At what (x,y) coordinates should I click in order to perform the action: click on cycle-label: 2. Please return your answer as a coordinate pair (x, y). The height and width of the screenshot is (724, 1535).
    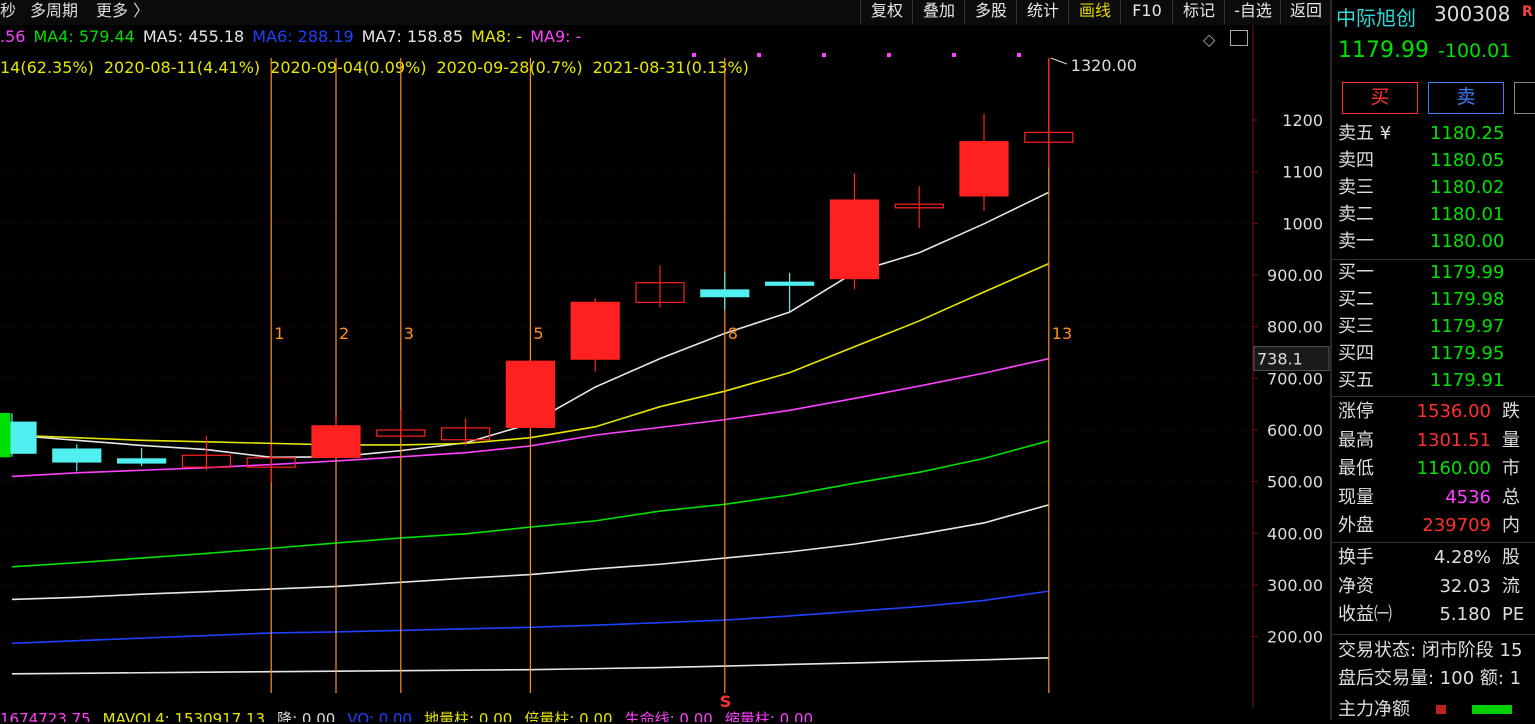
    Looking at the image, I should click on (344, 333).